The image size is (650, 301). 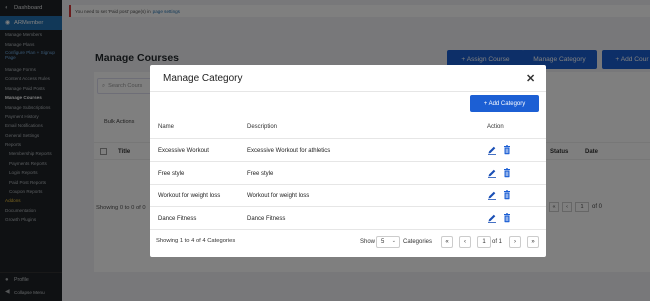 What do you see at coordinates (177, 218) in the screenshot?
I see `category-name: Dance Fitness` at bounding box center [177, 218].